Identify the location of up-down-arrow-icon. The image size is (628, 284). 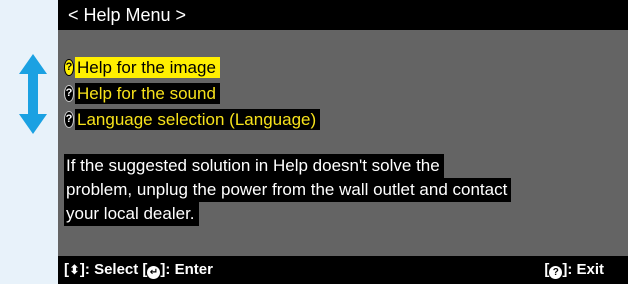
(33, 94).